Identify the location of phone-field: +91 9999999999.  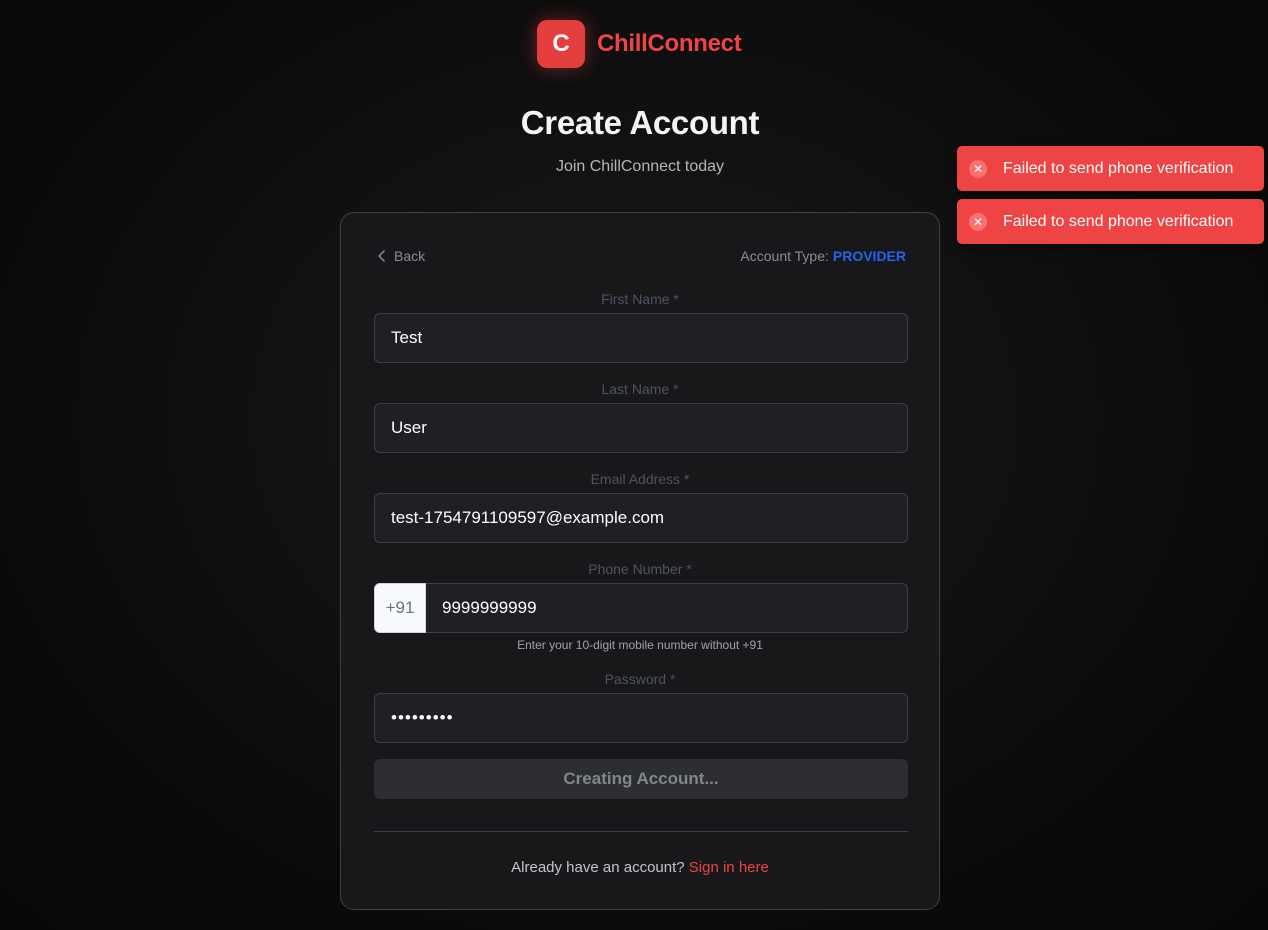
(641, 608).